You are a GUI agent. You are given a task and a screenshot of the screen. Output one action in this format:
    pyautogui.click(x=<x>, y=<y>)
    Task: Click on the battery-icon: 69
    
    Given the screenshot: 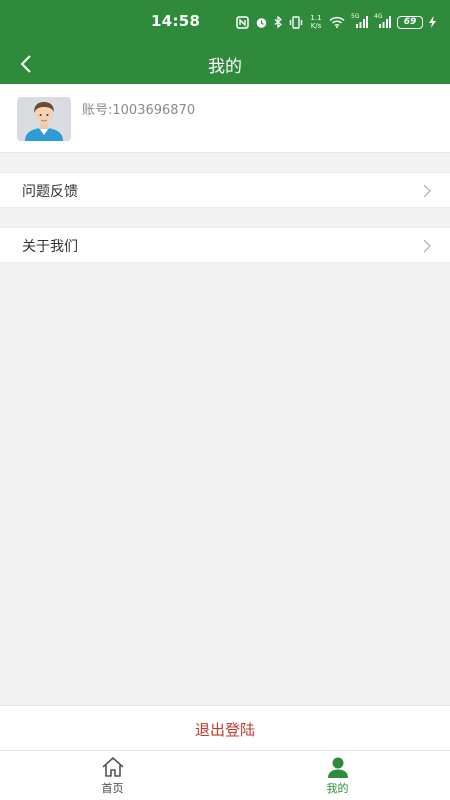 What is the action you would take?
    pyautogui.click(x=410, y=22)
    